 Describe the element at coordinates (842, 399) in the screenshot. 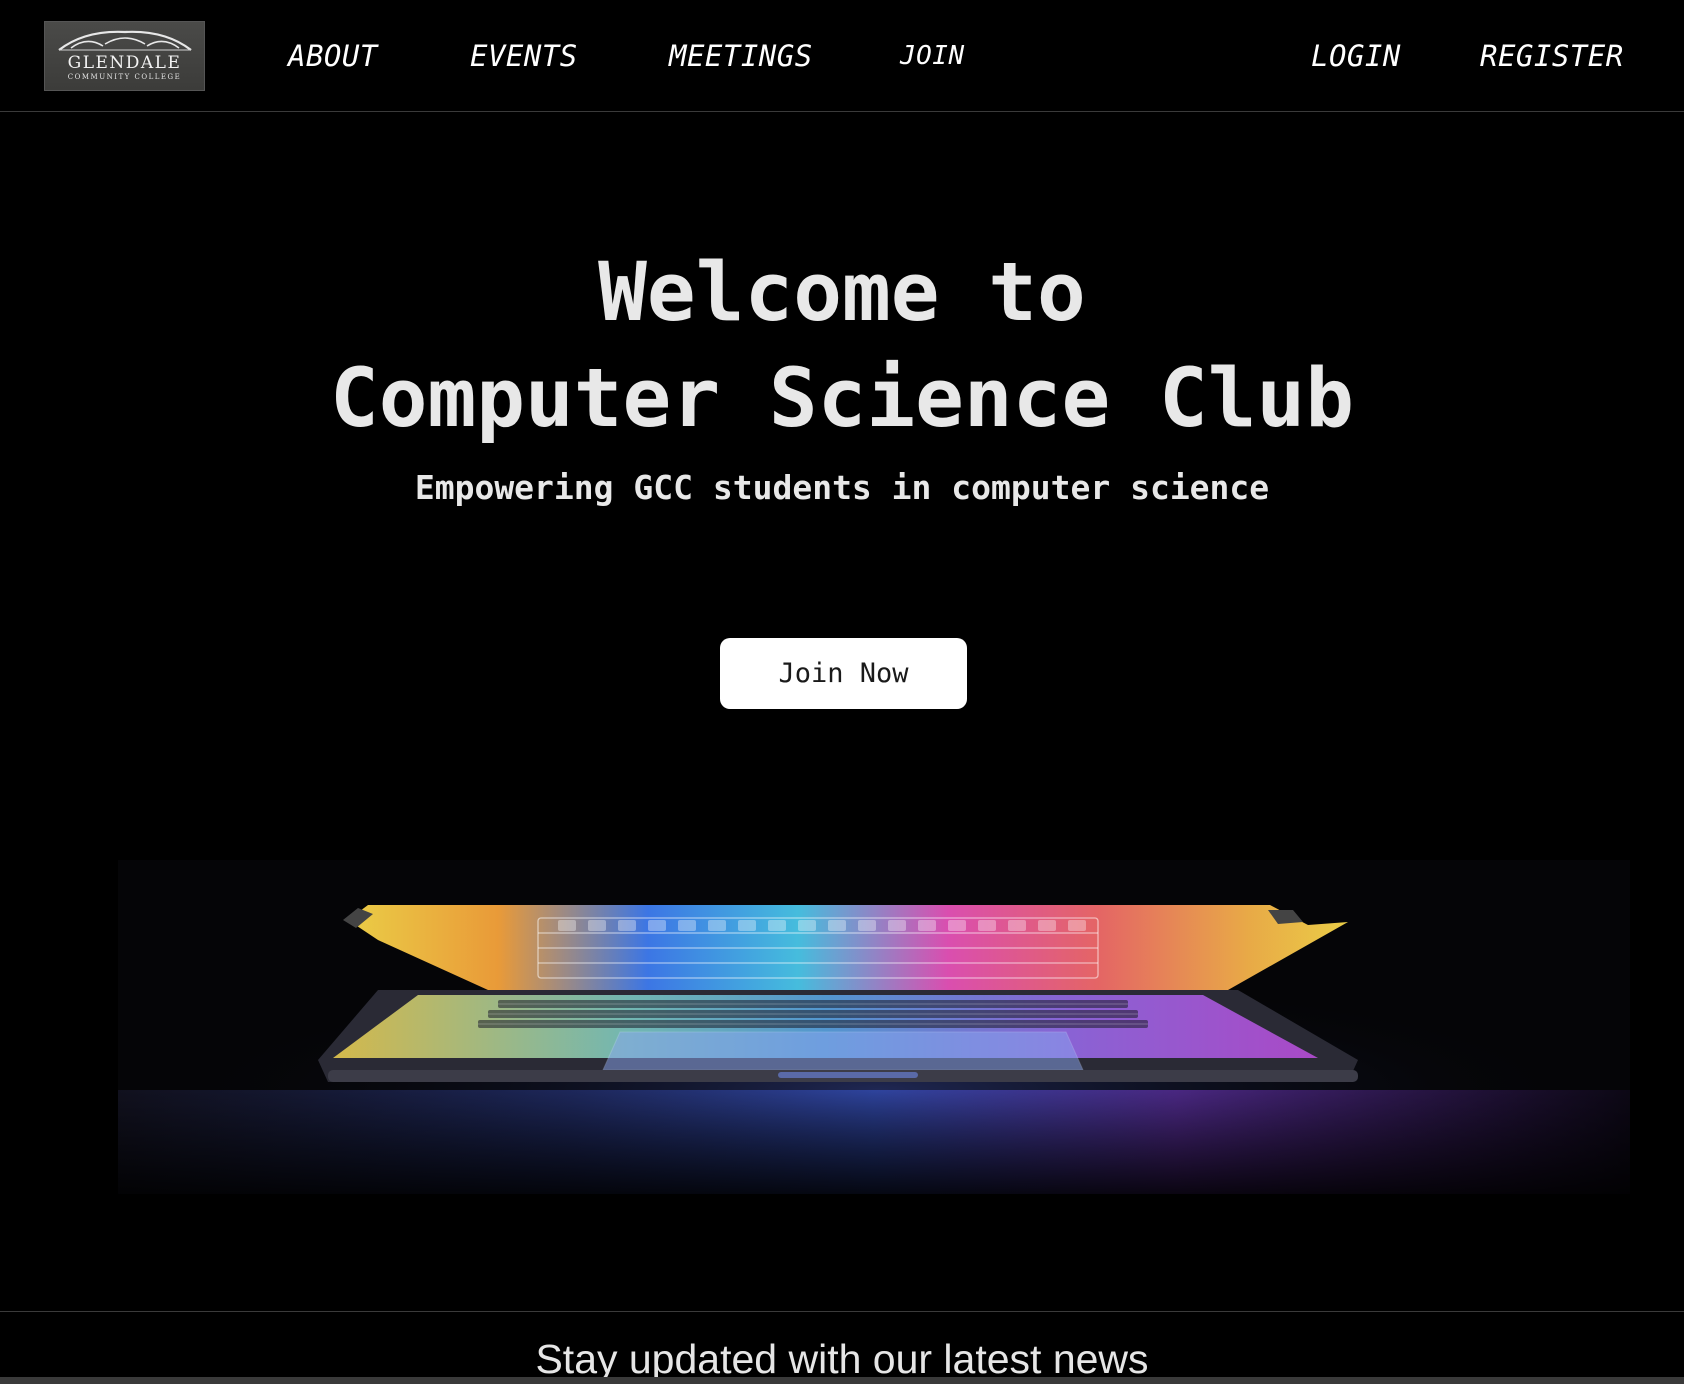

I see `hero-title-line-2: Computer Science Club` at that location.